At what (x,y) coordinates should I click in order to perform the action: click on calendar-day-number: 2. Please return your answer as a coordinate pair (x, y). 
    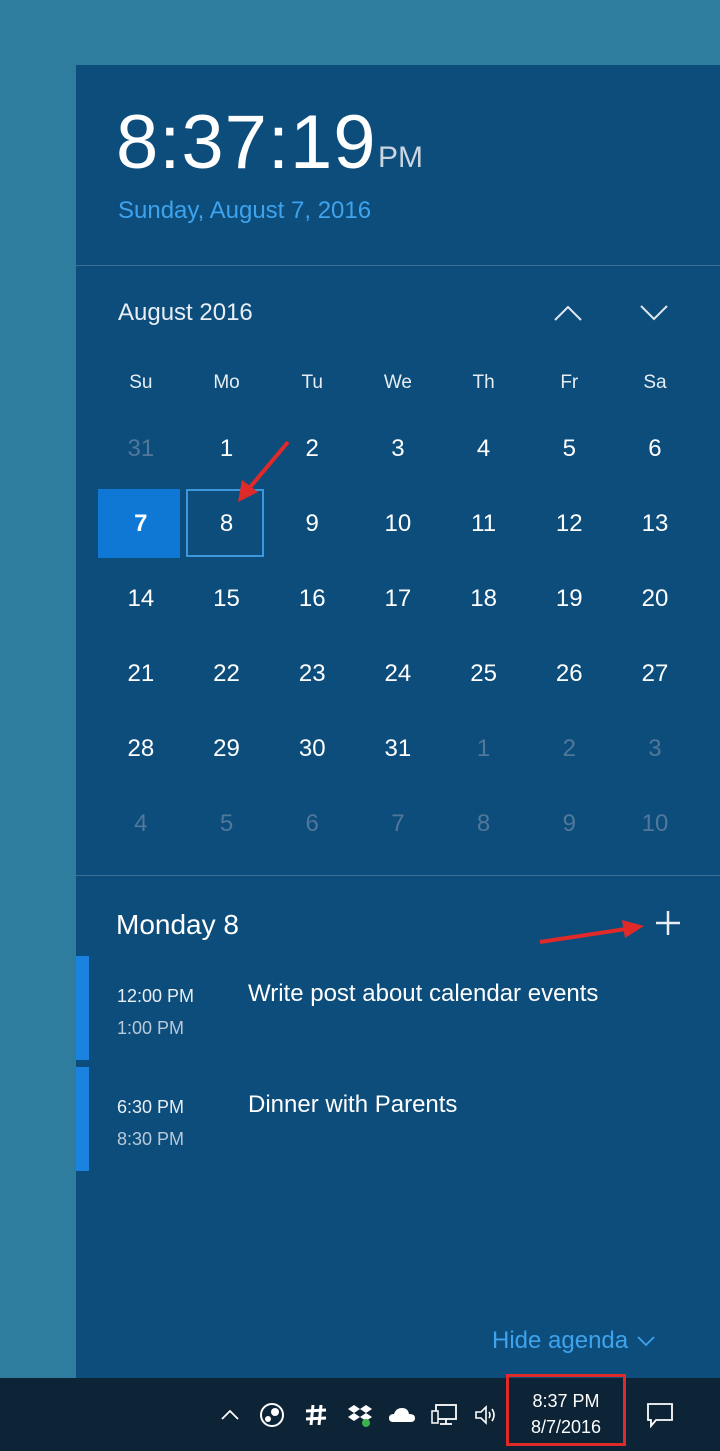
    Looking at the image, I should click on (569, 748).